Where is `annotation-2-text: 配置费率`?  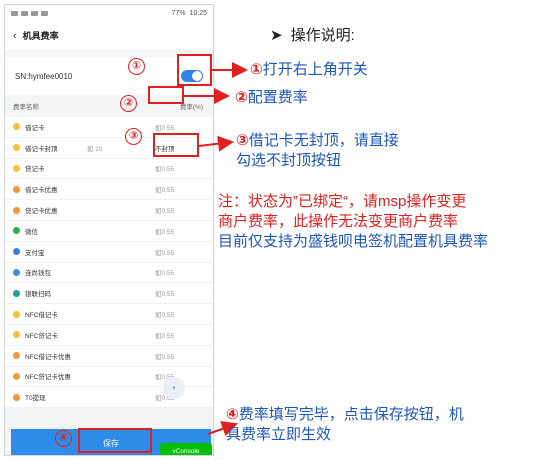 annotation-2-text: 配置费率 is located at coordinates (277, 97).